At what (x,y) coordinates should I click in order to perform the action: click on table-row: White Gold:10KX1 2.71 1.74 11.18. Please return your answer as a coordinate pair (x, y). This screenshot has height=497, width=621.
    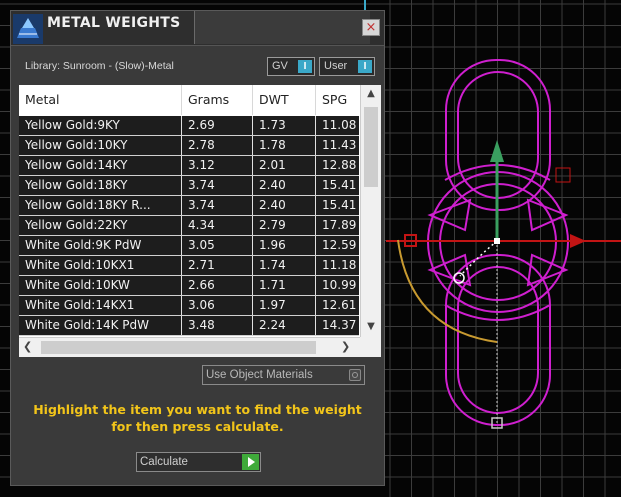
    Looking at the image, I should click on (189, 266).